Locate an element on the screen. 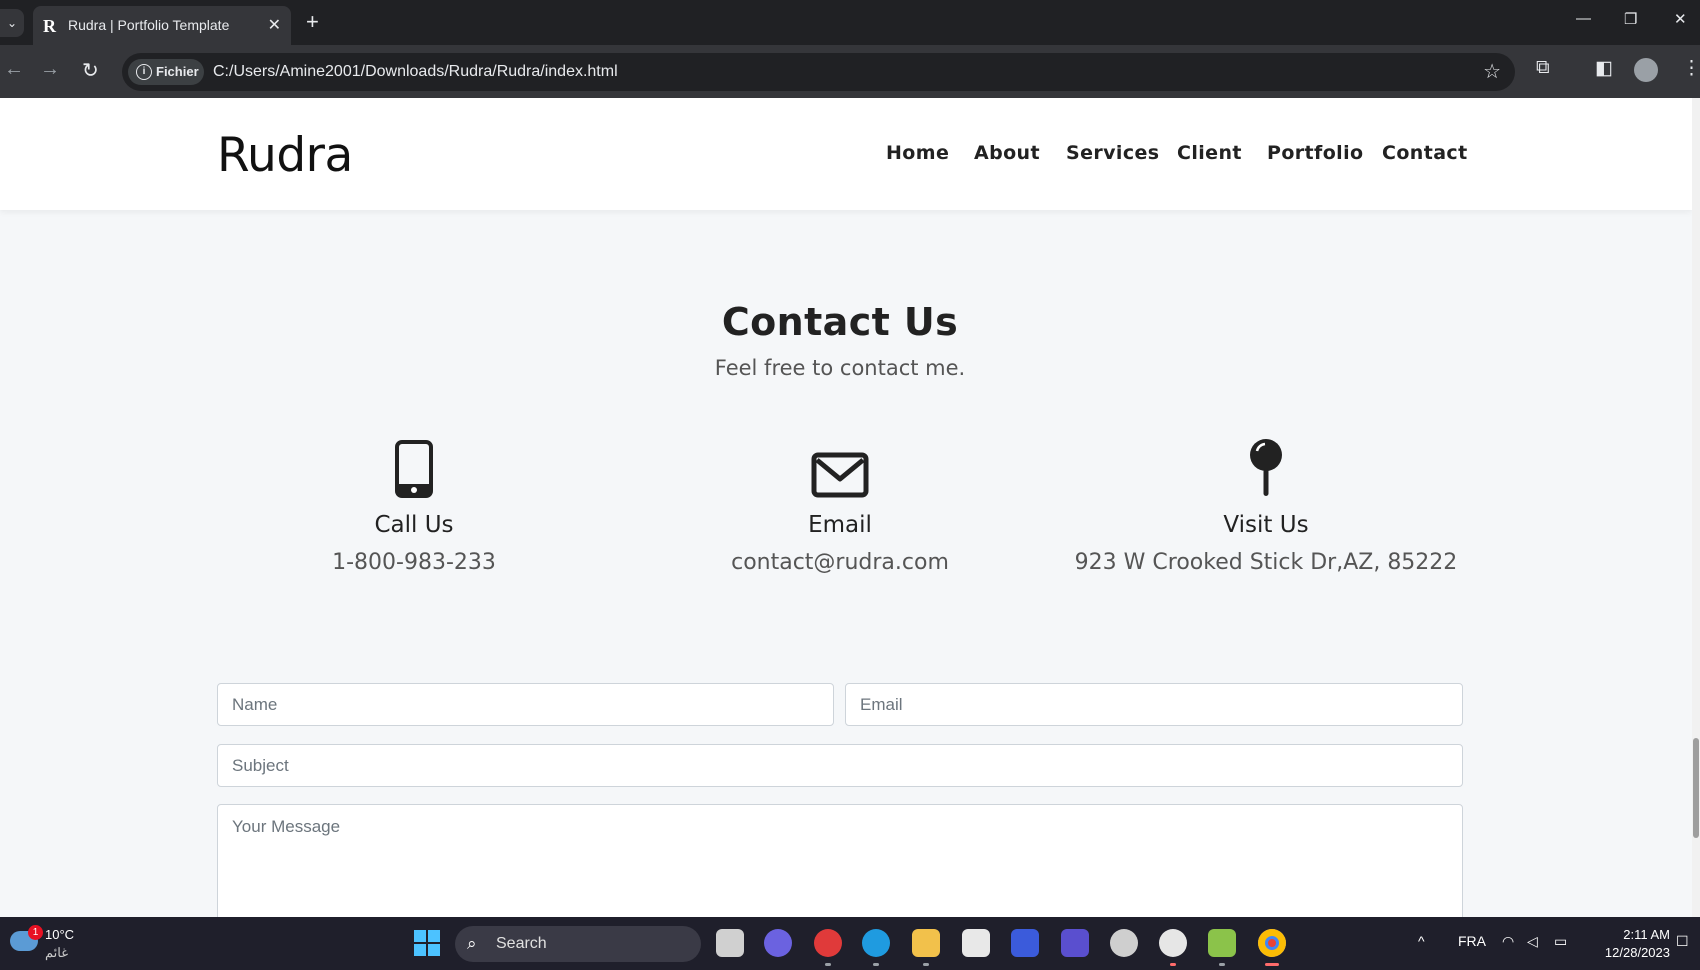  reload-icon: ↻ is located at coordinates (90, 70).